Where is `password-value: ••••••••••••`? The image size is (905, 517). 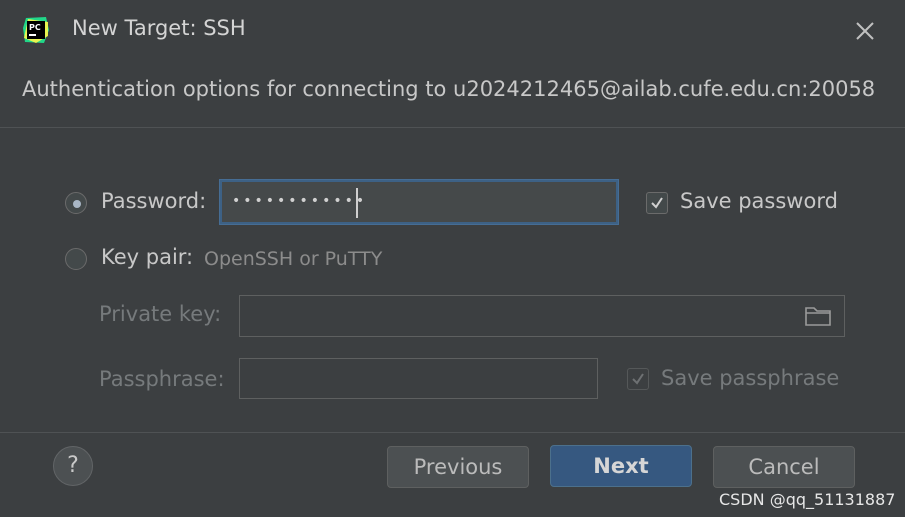
password-value: •••••••••••• is located at coordinates (300, 201).